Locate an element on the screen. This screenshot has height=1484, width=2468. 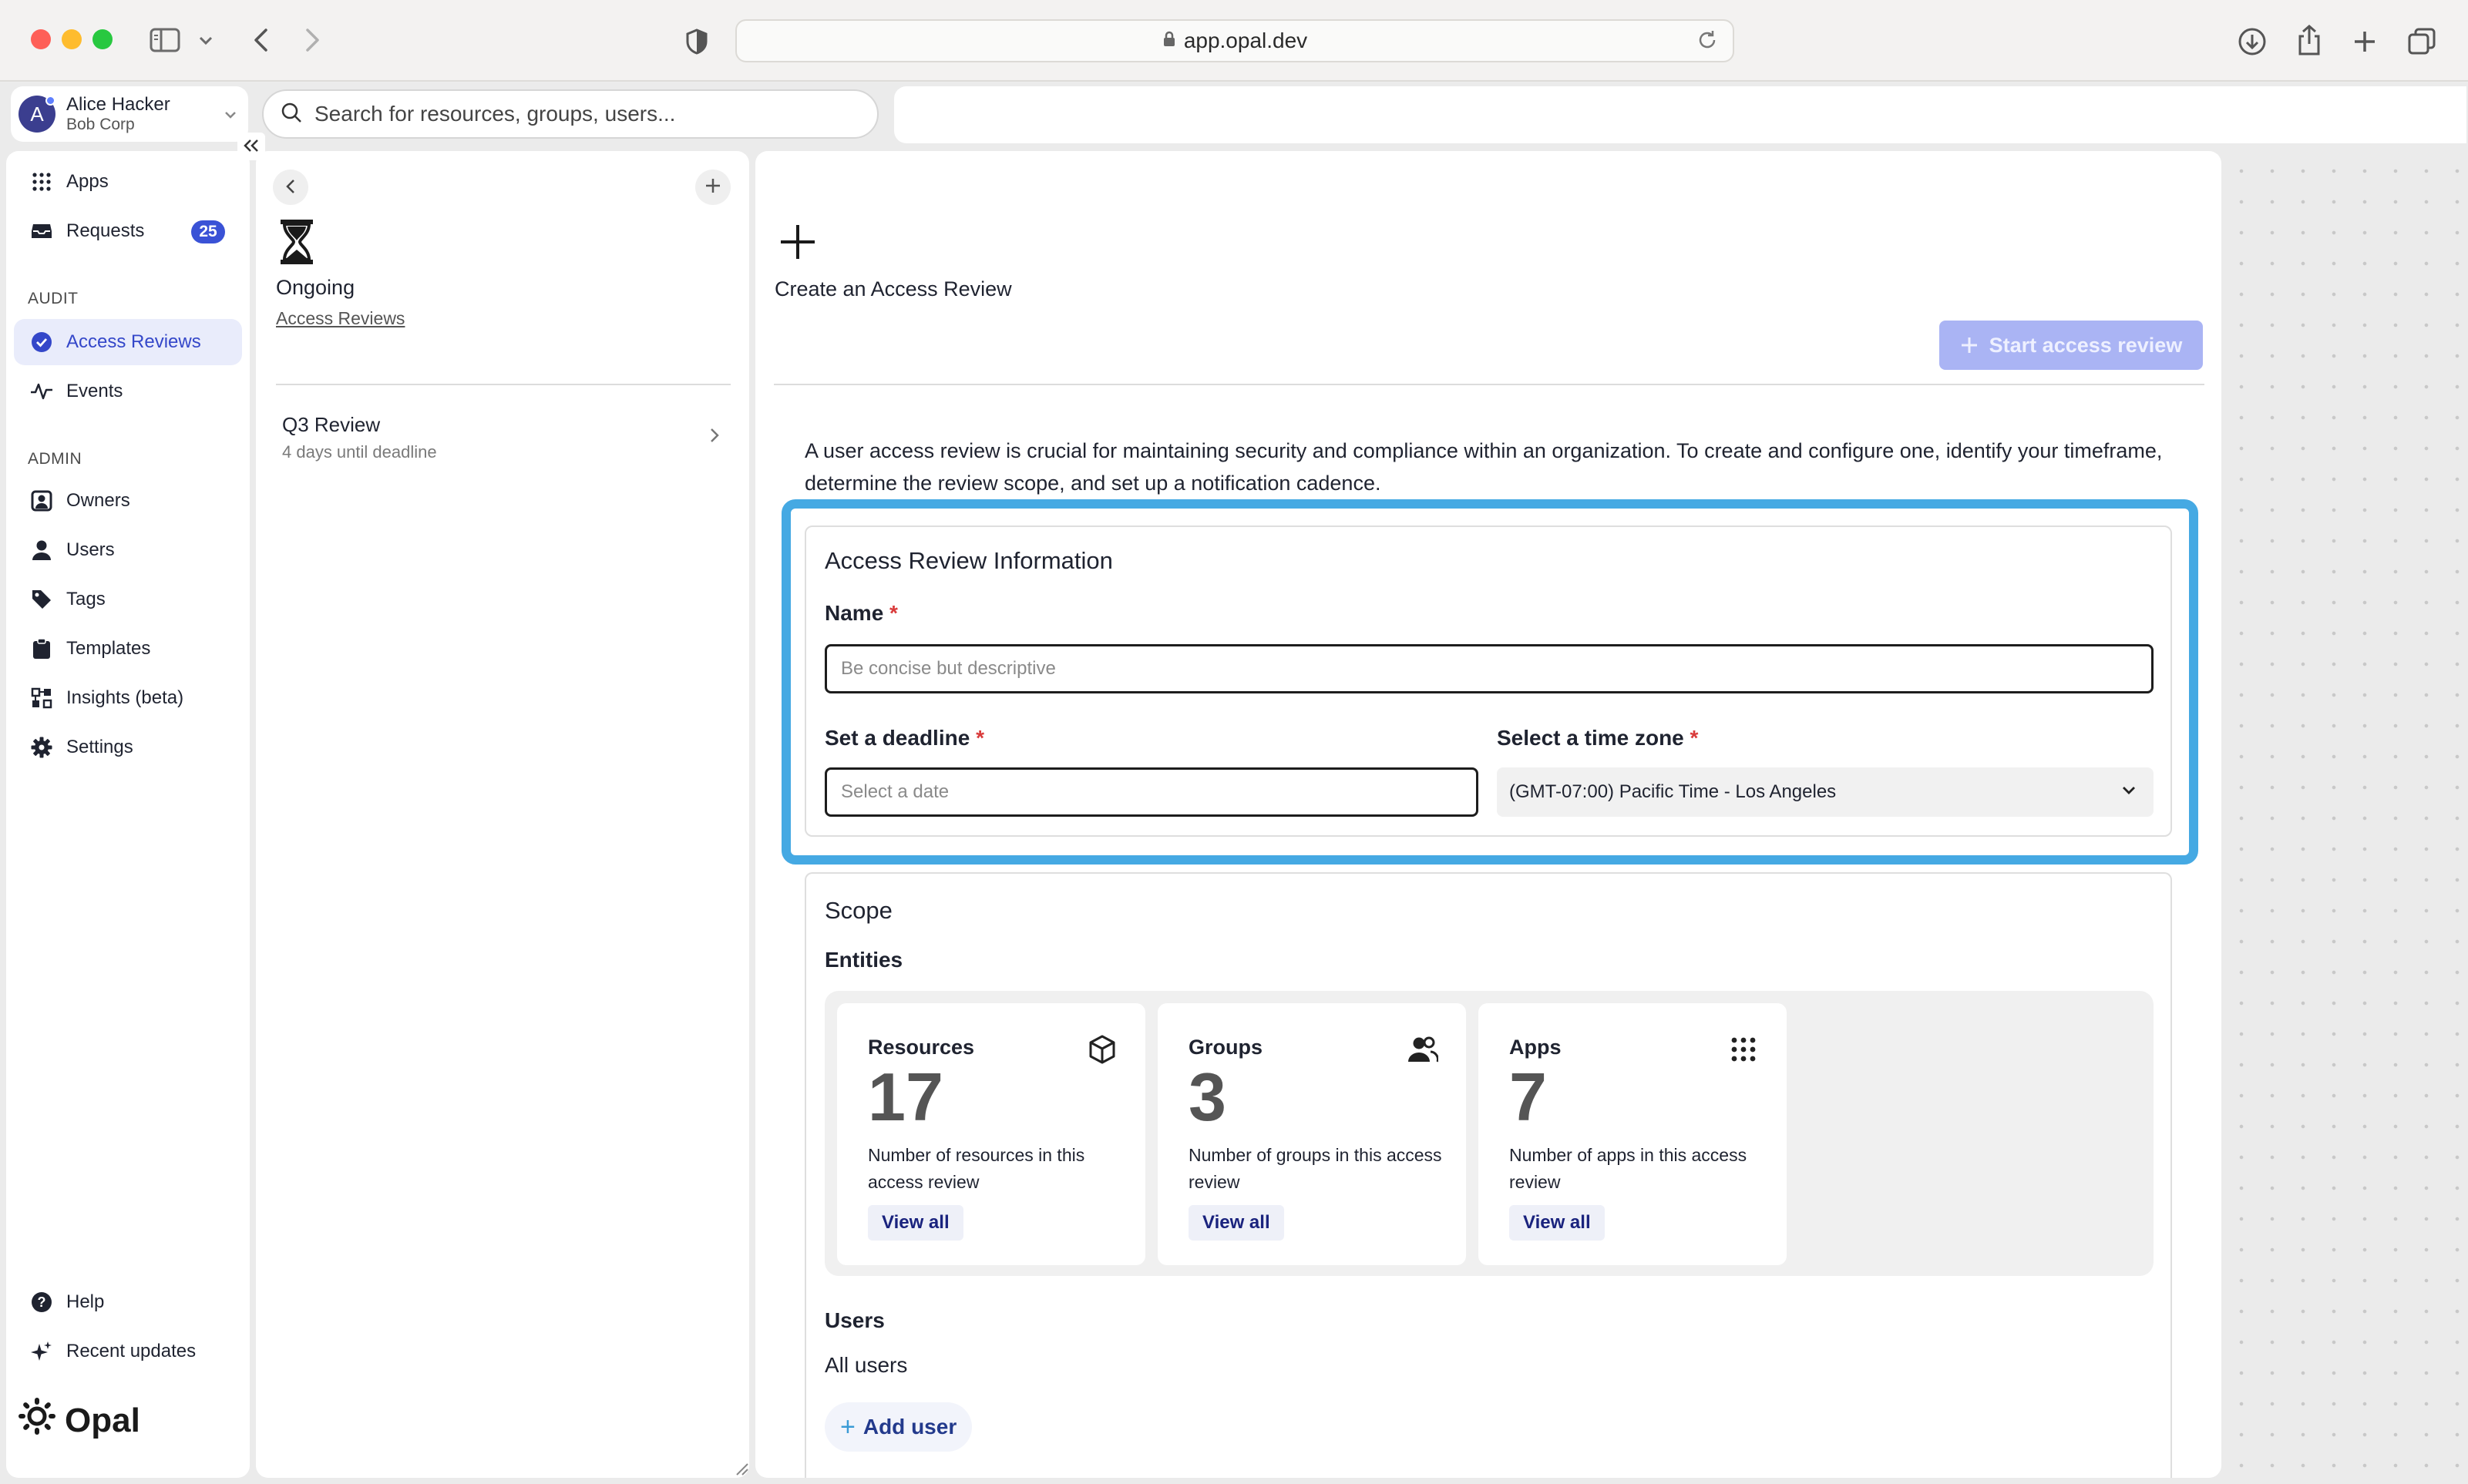
opal-logo: Opal is located at coordinates (78, 1420).